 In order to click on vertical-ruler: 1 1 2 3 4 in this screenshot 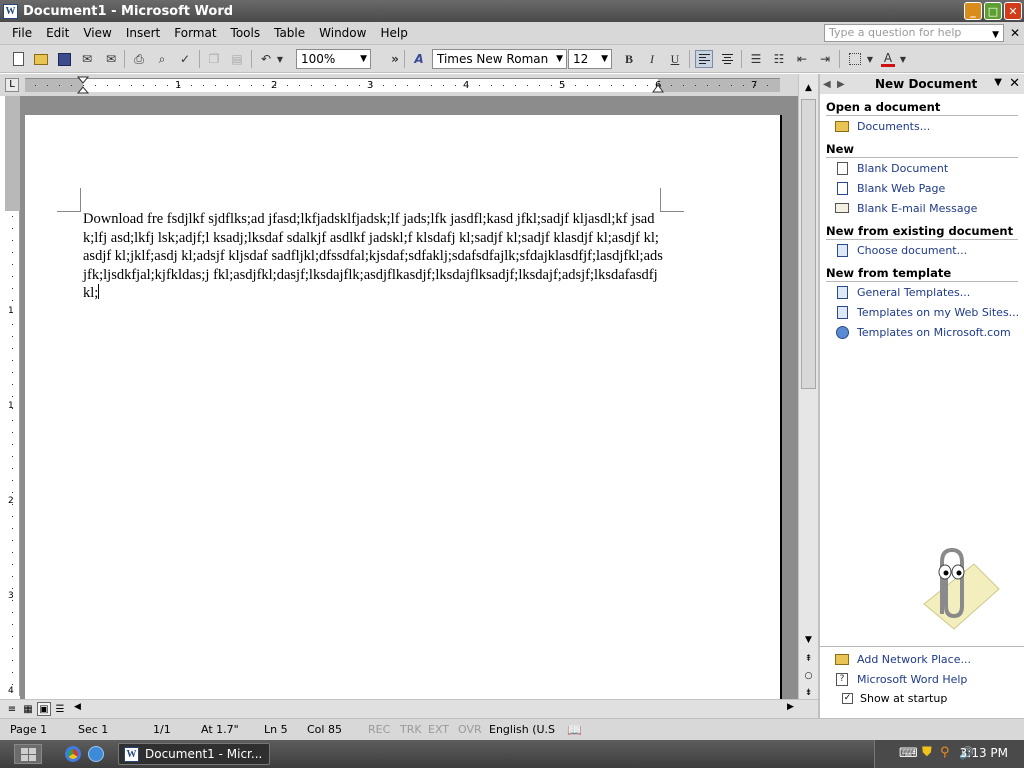, I will do `click(12, 396)`.